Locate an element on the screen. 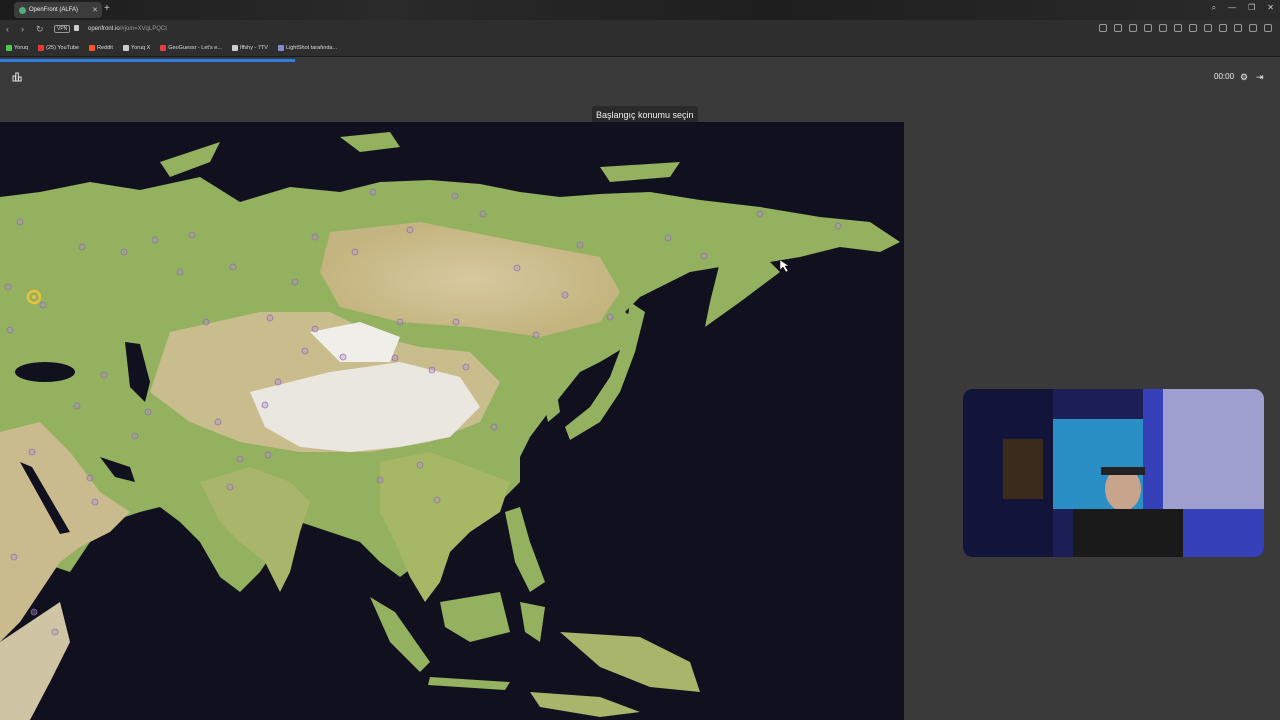 This screenshot has height=720, width=1280. settings-gear-icon: ⚙ is located at coordinates (1244, 77).